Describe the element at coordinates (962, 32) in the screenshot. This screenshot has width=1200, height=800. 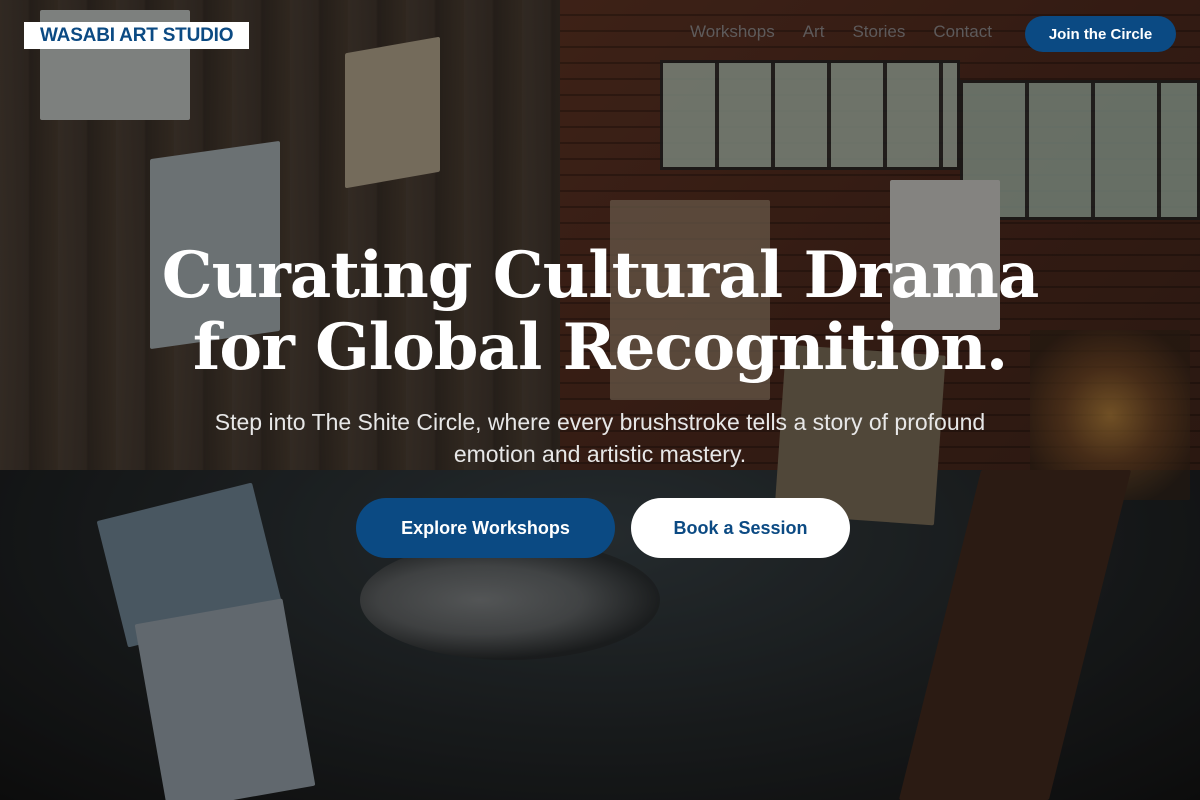
I see `nav-item-contact: Contact` at that location.